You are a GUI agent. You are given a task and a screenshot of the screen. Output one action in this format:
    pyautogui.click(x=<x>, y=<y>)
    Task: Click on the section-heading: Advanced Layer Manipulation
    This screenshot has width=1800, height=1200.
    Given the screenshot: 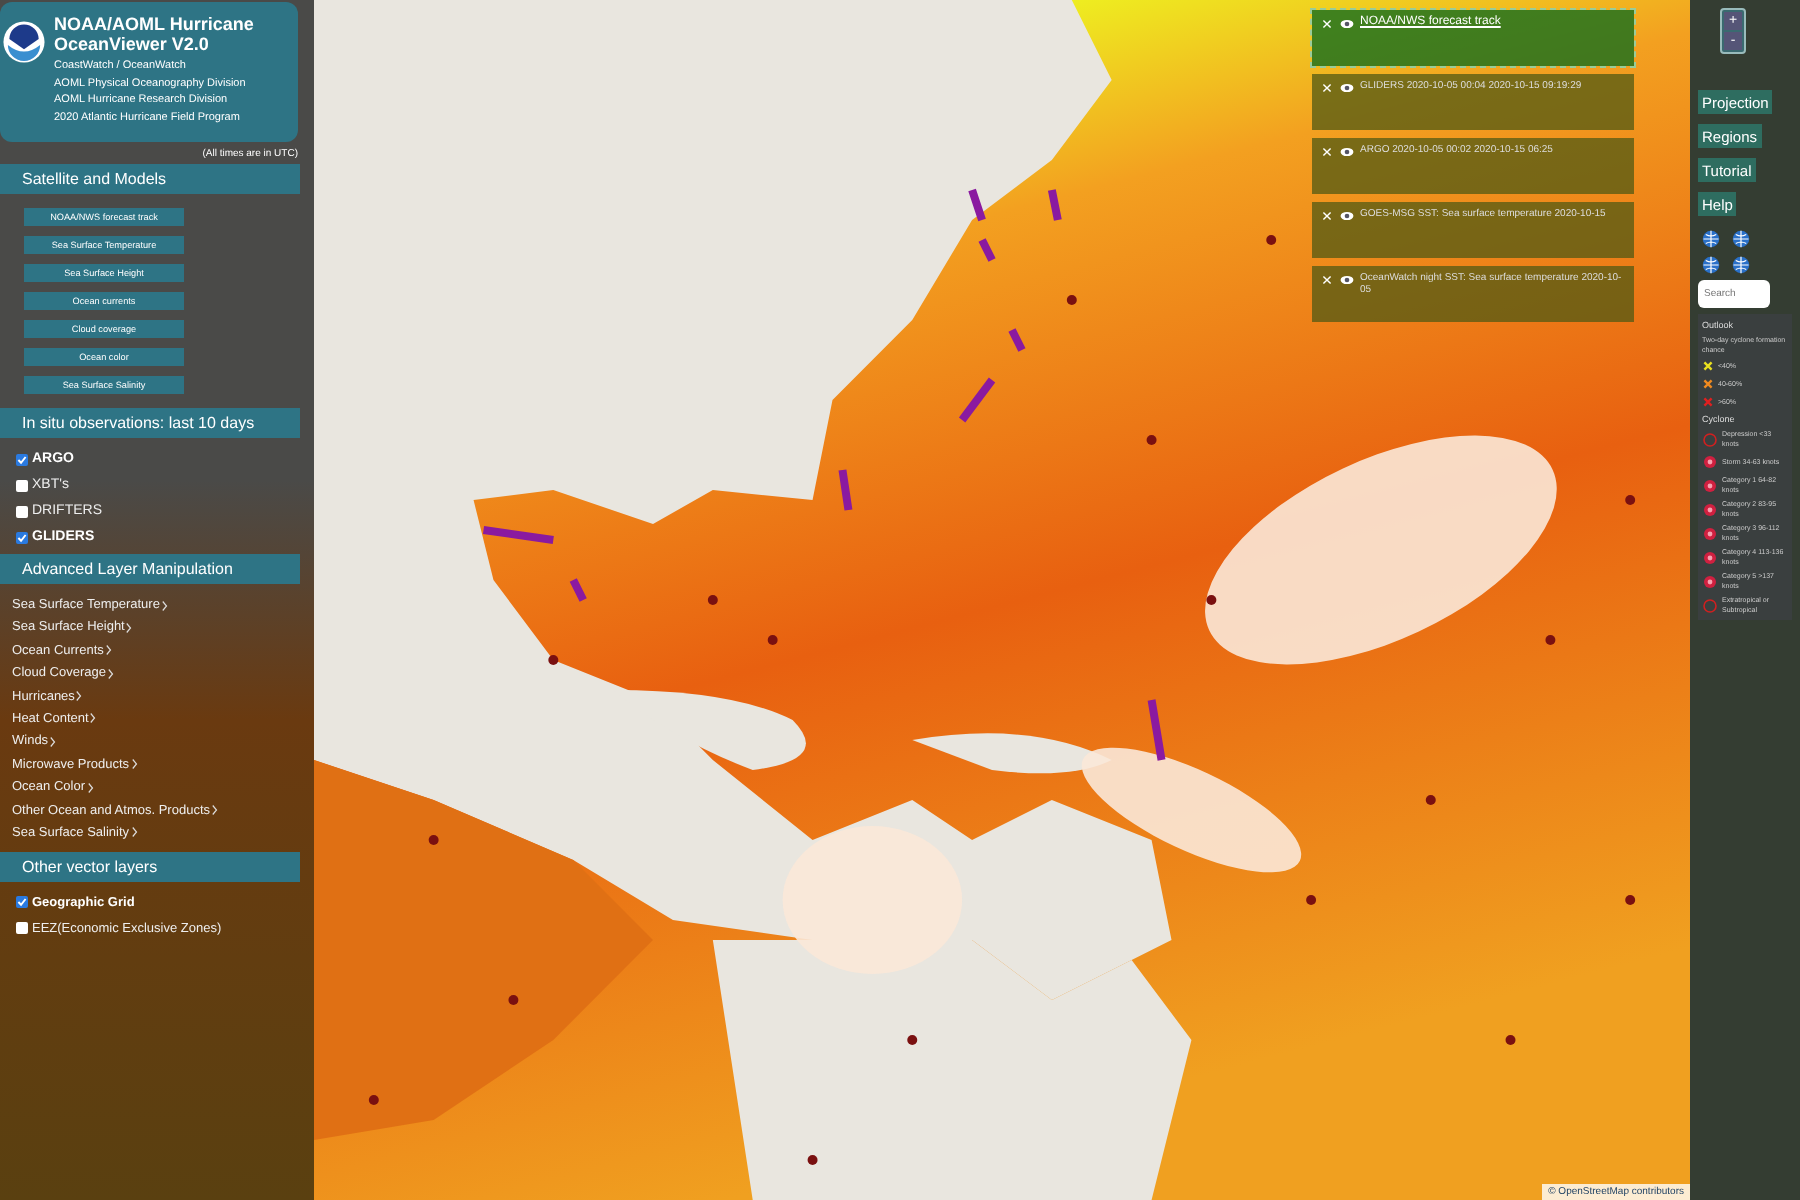 What is the action you would take?
    pyautogui.click(x=150, y=569)
    